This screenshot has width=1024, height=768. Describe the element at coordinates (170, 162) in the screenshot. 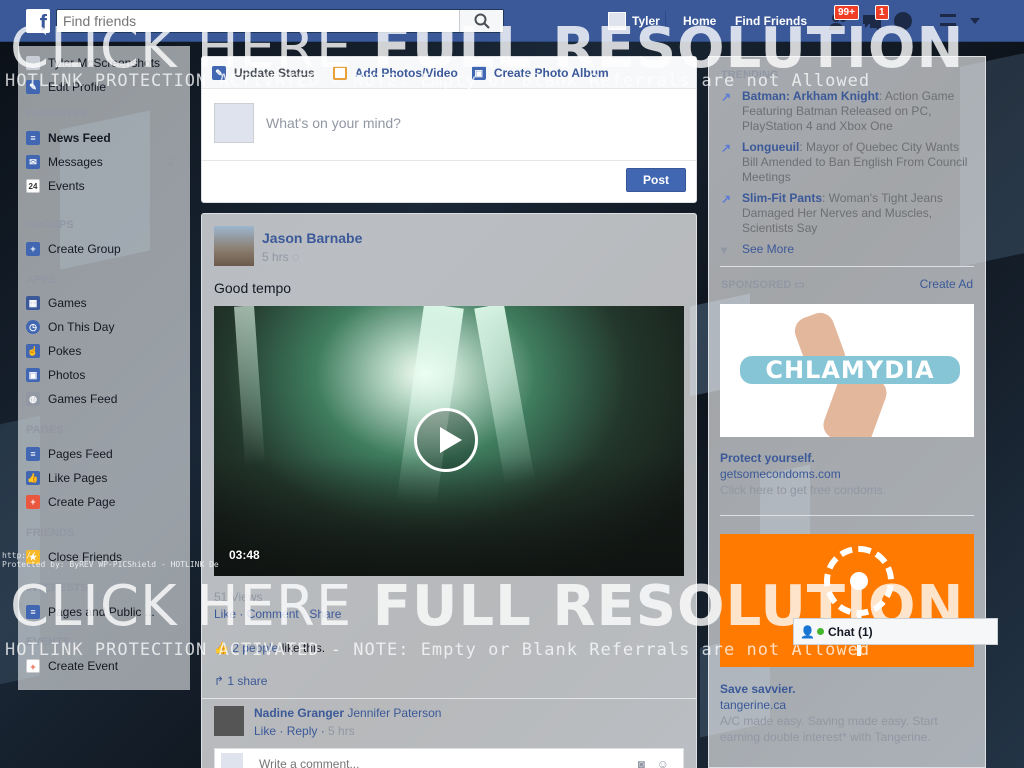

I see `count-badge: 2` at that location.